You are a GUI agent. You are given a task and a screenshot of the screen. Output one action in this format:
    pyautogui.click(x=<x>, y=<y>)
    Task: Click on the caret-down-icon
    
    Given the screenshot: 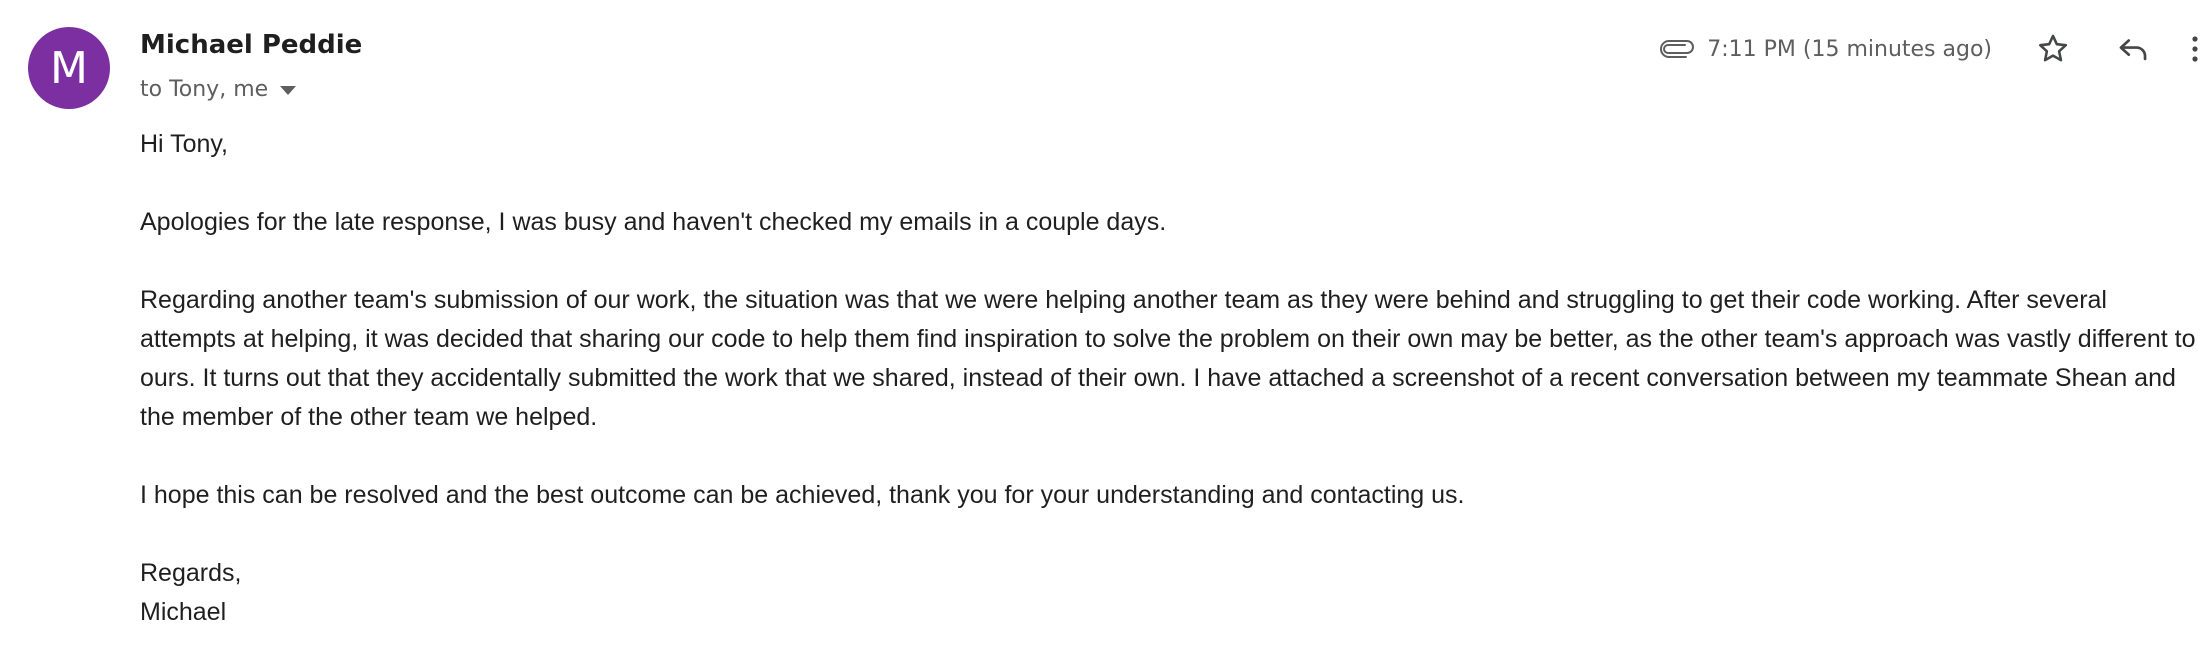 What is the action you would take?
    pyautogui.click(x=288, y=90)
    